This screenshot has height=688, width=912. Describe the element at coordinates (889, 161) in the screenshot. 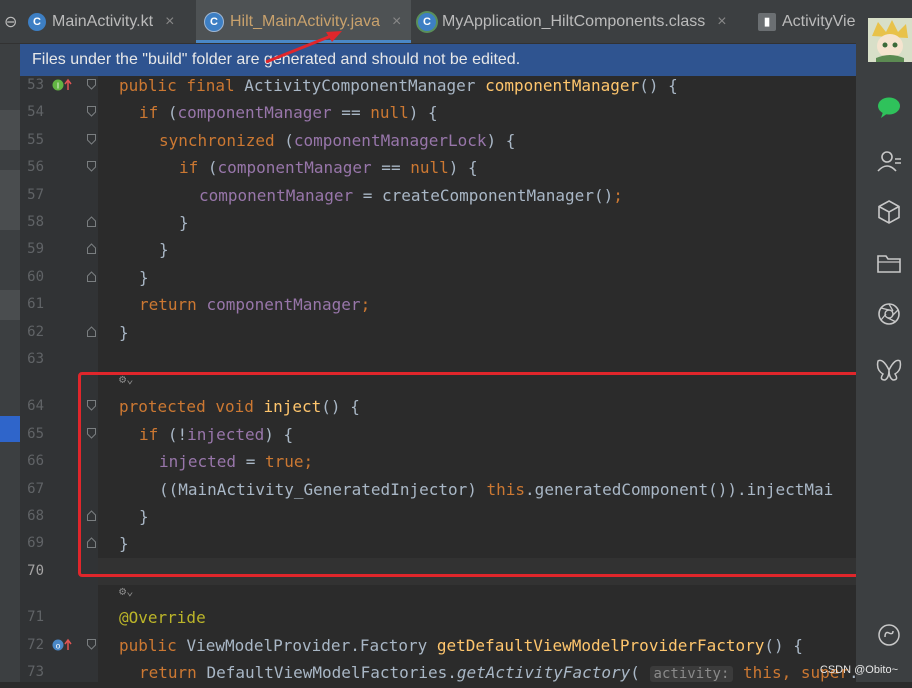

I see `contacts-icon` at that location.